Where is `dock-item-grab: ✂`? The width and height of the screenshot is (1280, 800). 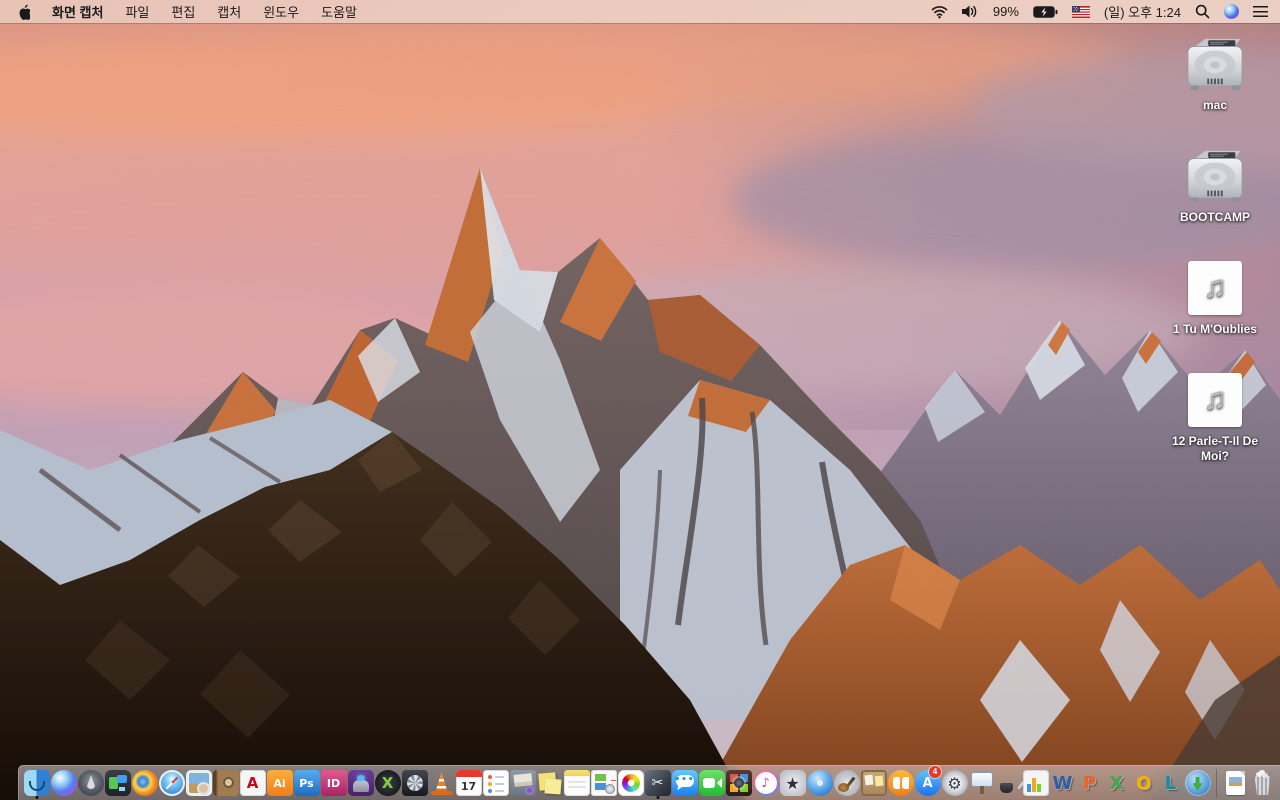 dock-item-grab: ✂ is located at coordinates (657, 783).